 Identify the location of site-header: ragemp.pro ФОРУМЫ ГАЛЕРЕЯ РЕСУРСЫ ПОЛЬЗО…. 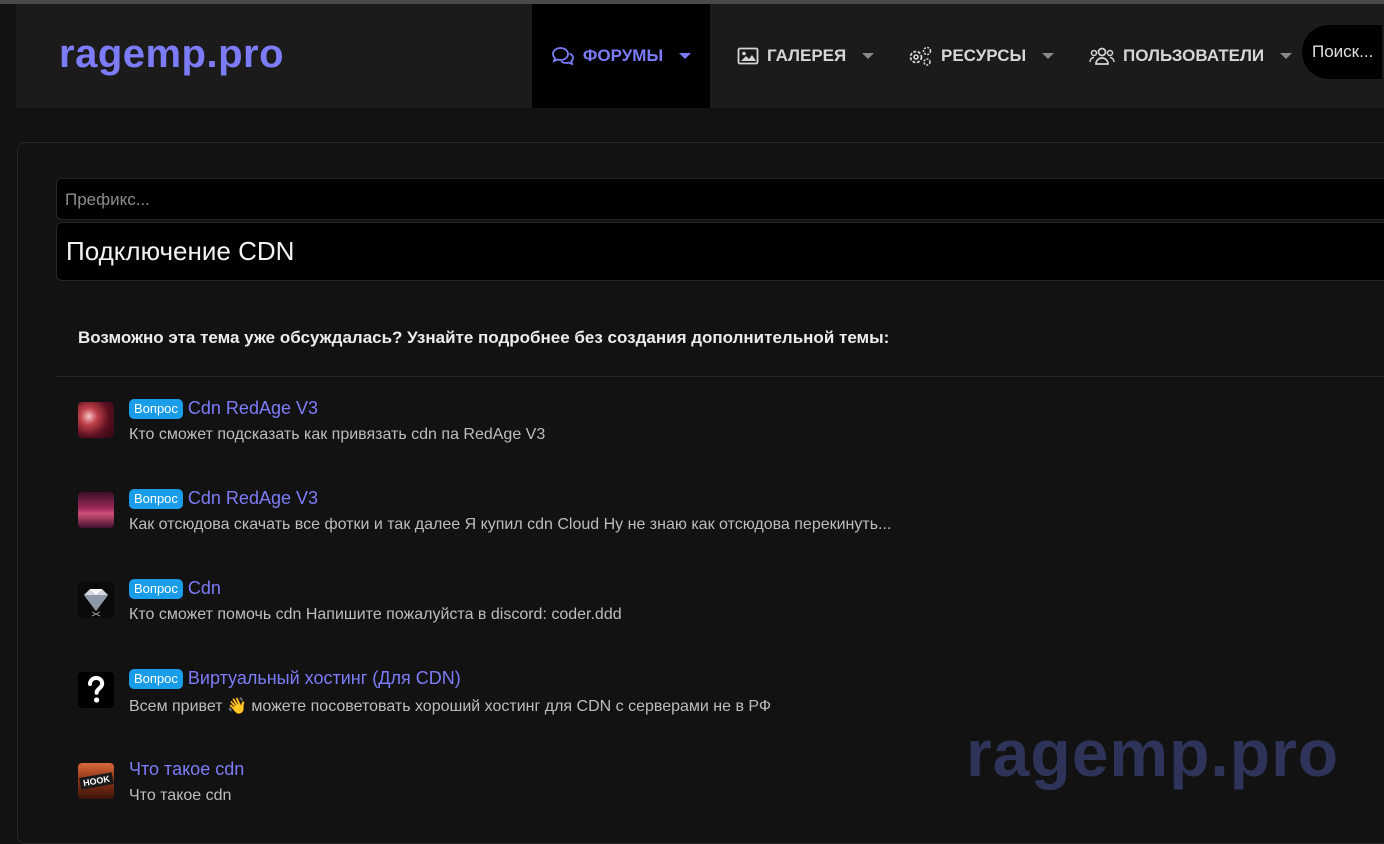
(700, 56).